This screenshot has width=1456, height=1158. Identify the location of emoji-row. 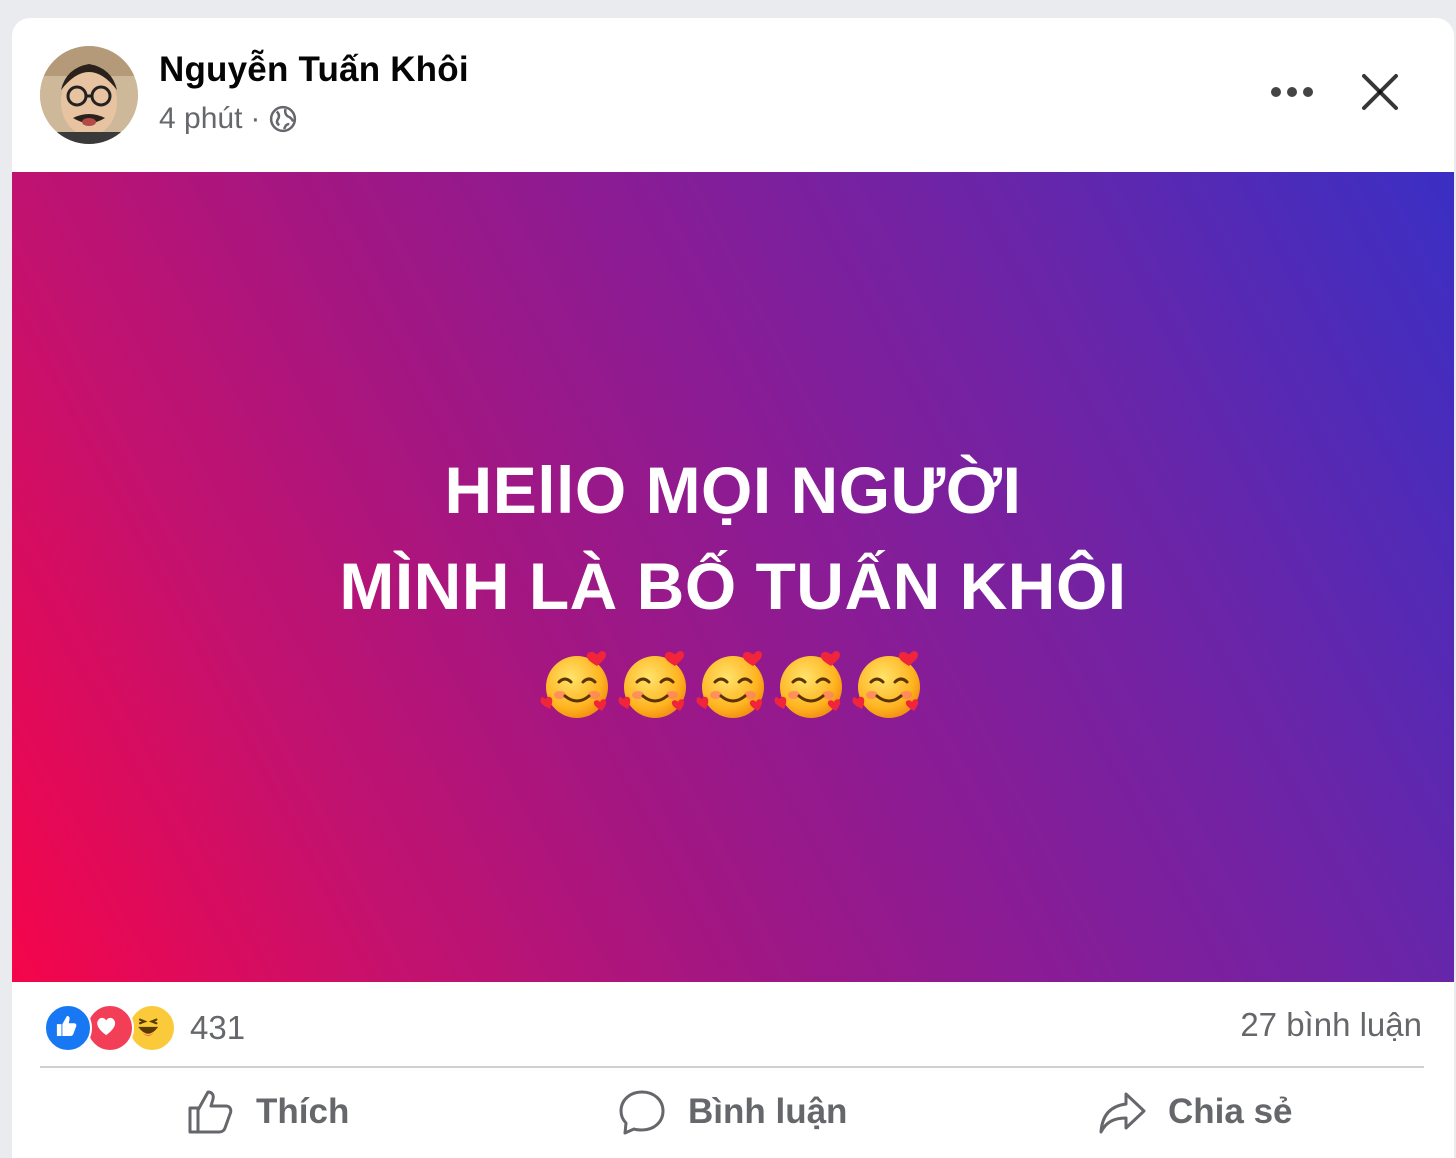
(733, 685).